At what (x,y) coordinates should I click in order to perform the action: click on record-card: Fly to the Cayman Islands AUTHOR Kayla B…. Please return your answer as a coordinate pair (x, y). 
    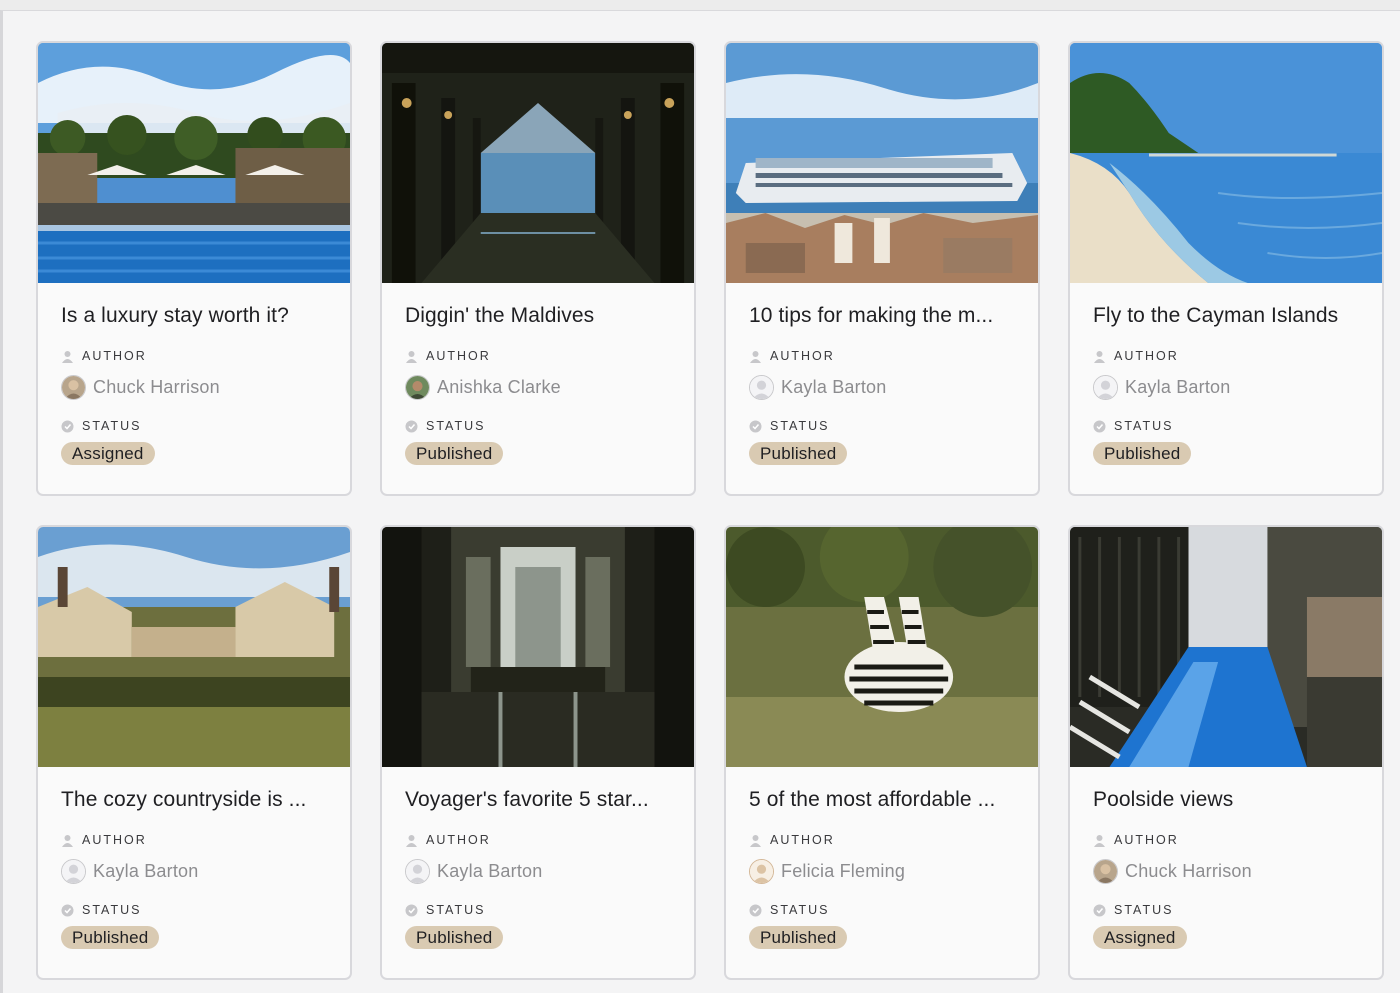
    Looking at the image, I should click on (1226, 268).